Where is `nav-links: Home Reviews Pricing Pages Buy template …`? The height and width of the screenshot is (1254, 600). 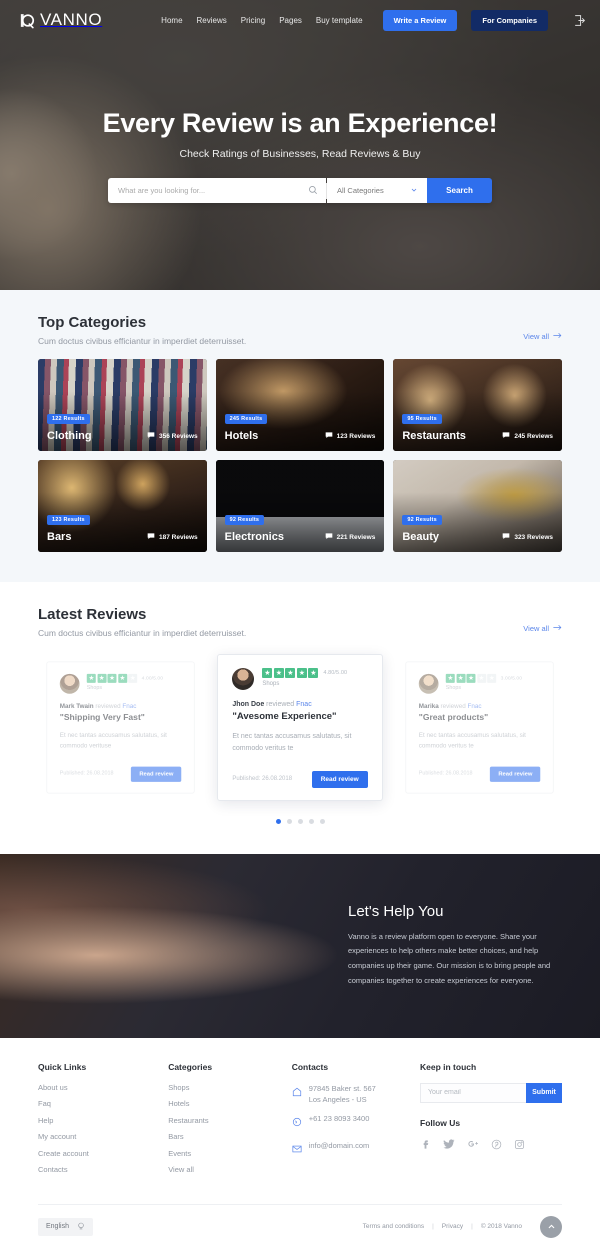 nav-links: Home Reviews Pricing Pages Buy template … is located at coordinates (373, 20).